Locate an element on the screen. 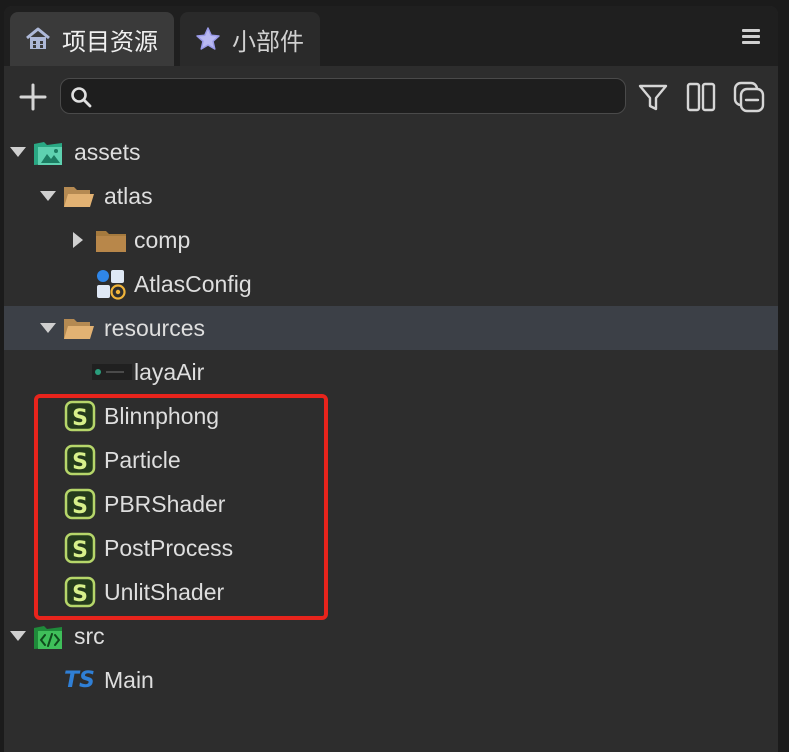 The width and height of the screenshot is (789, 752). tab-label: 小部件 is located at coordinates (268, 42).